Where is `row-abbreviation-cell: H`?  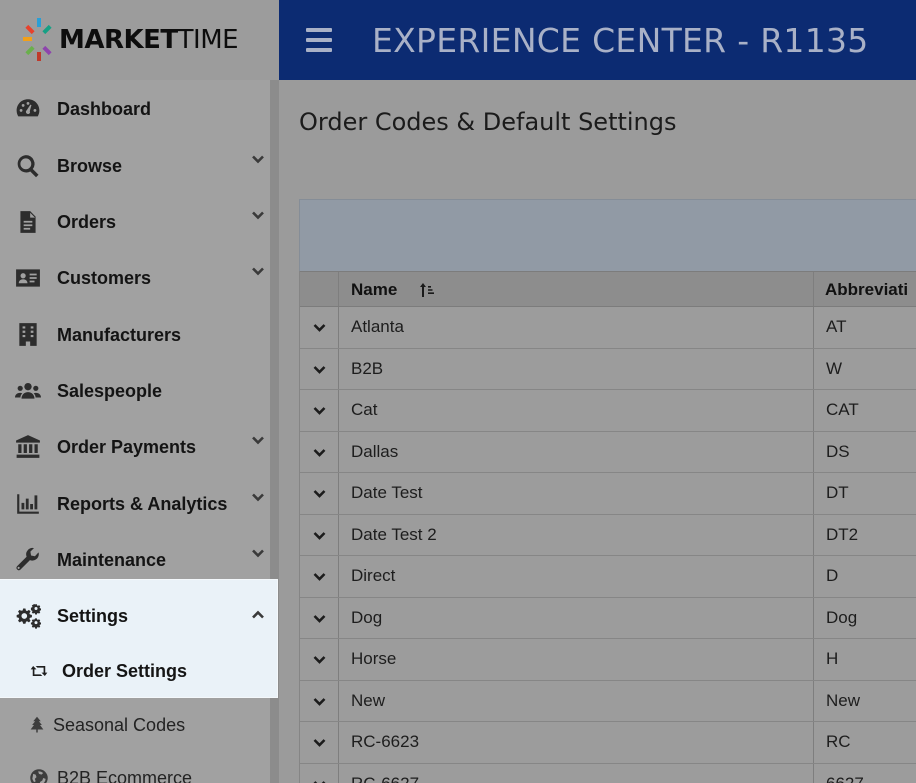 row-abbreviation-cell: H is located at coordinates (865, 659).